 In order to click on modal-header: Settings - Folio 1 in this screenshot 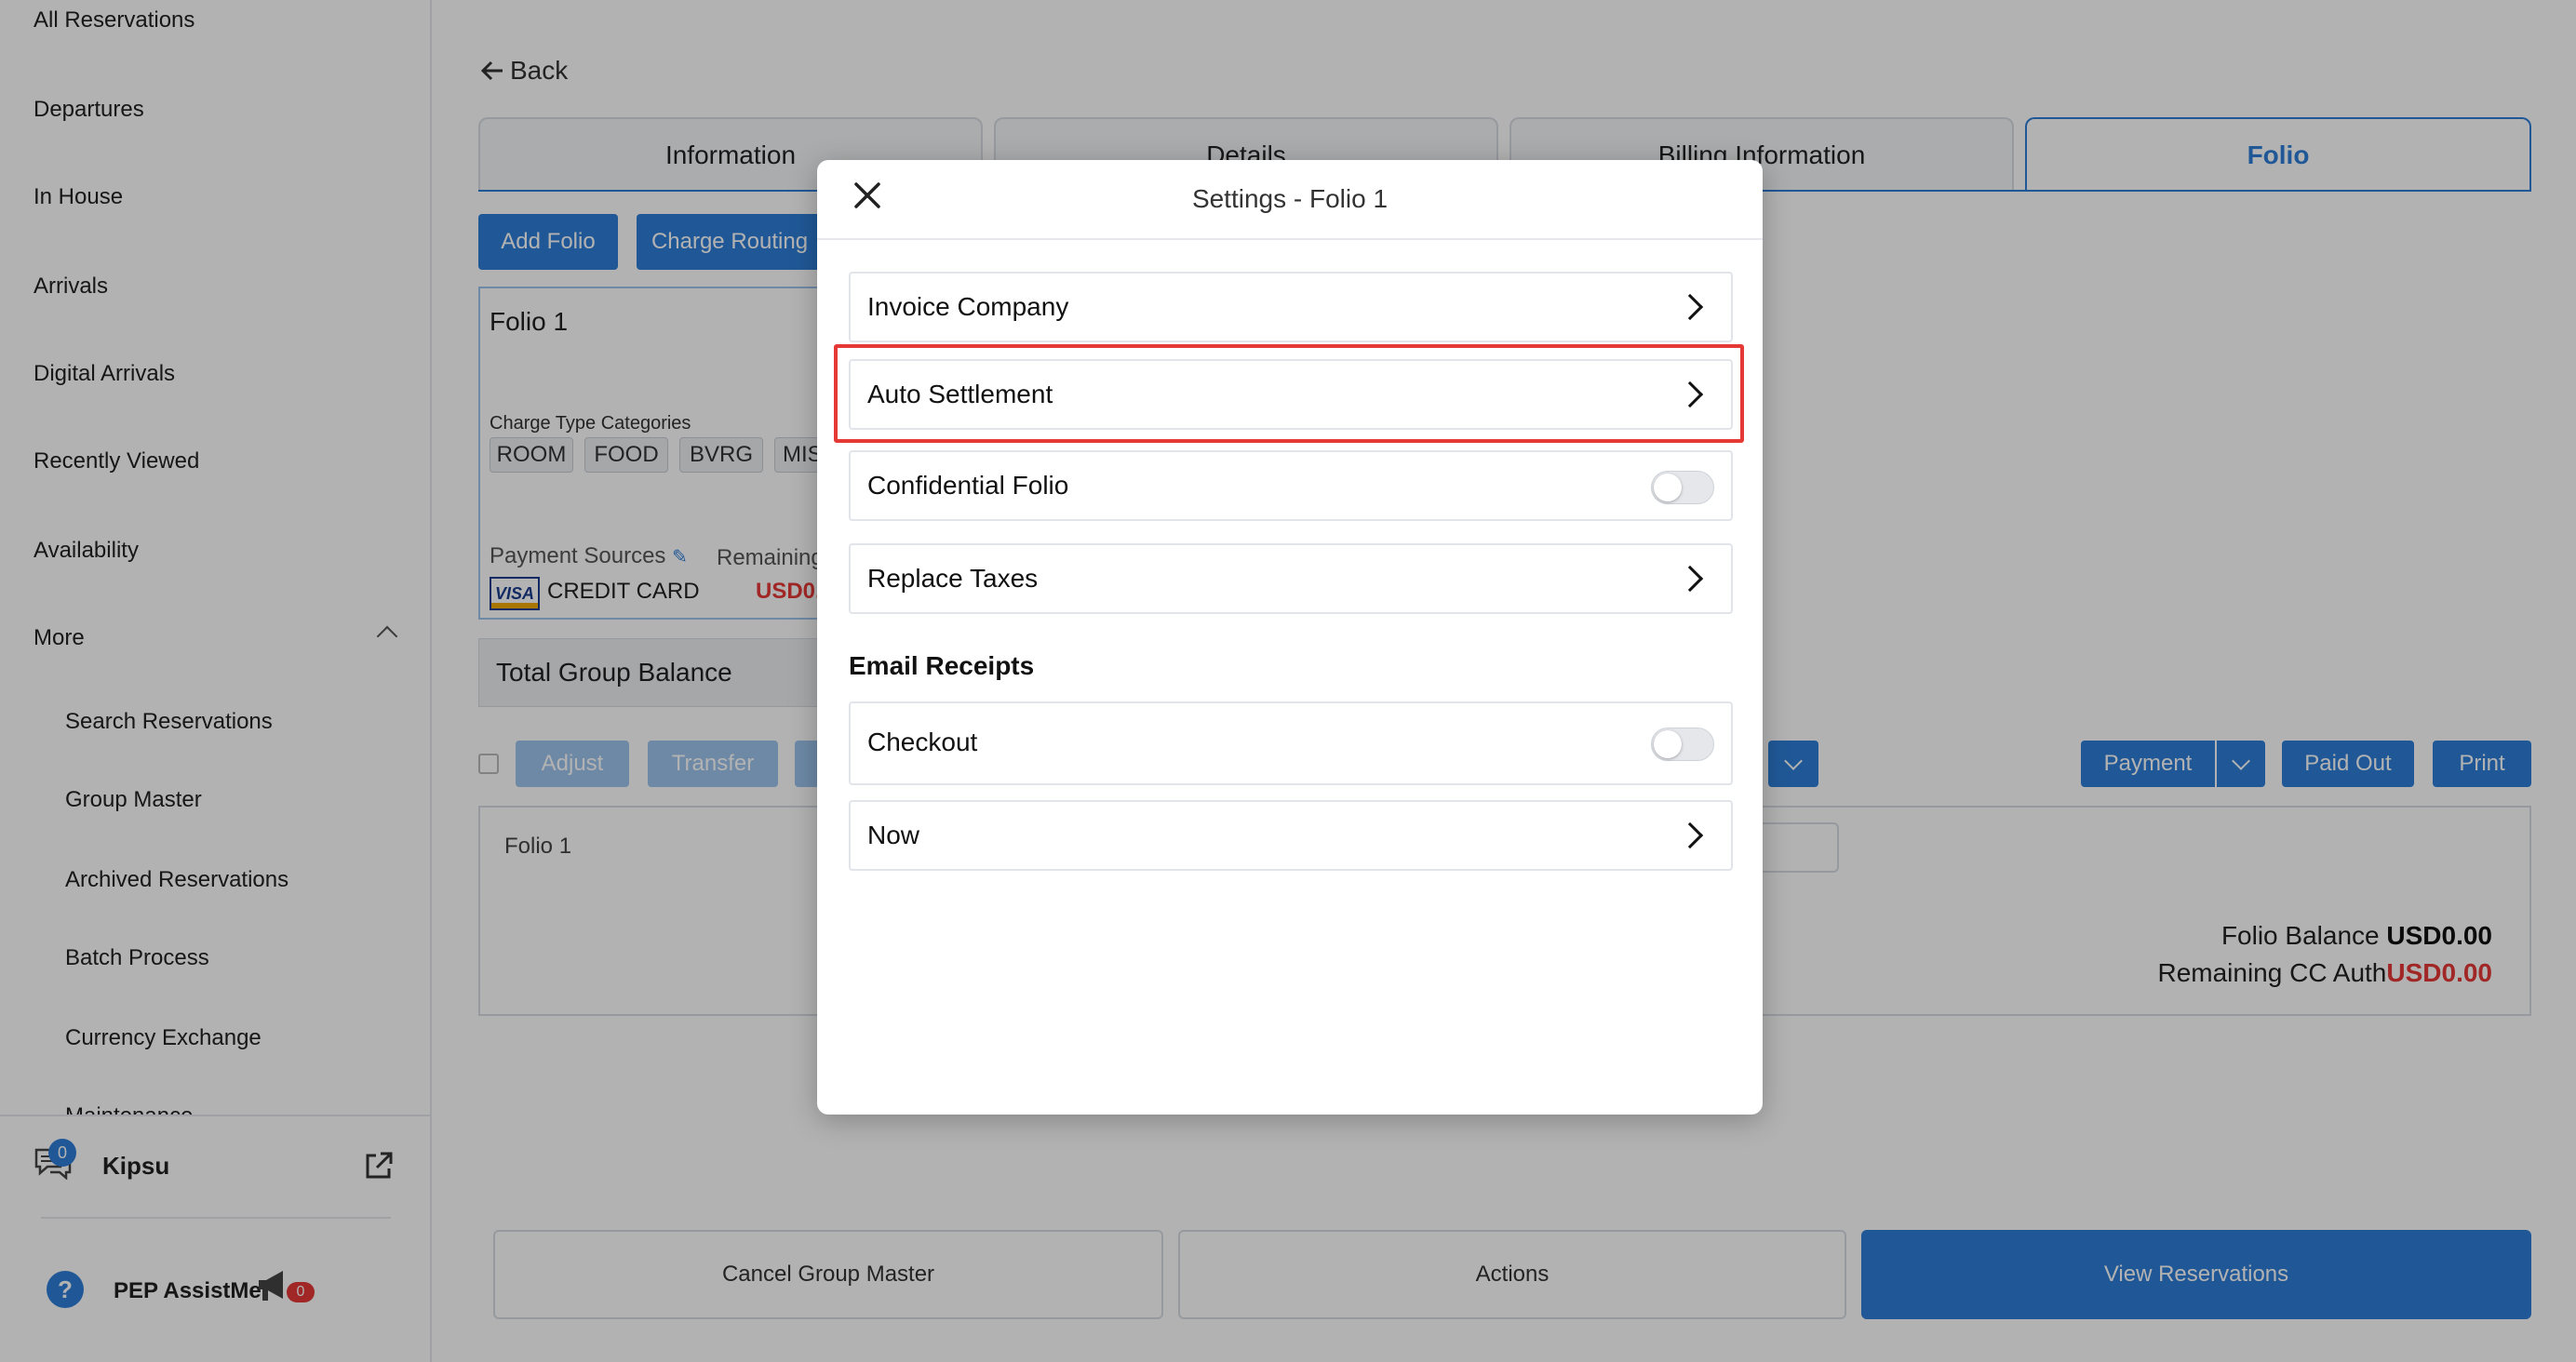, I will do `click(1290, 200)`.